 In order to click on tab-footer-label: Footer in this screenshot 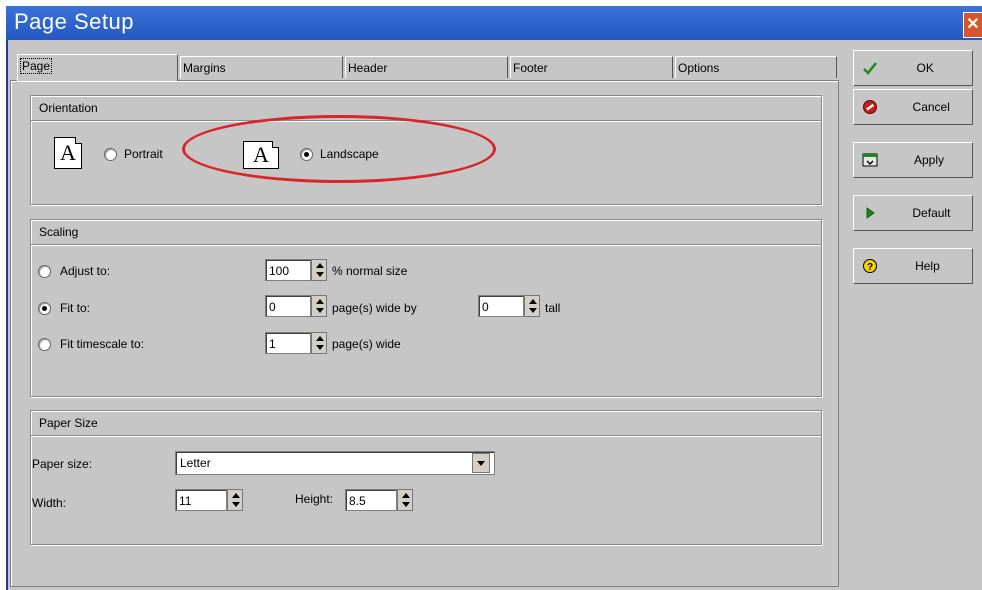, I will do `click(530, 68)`.